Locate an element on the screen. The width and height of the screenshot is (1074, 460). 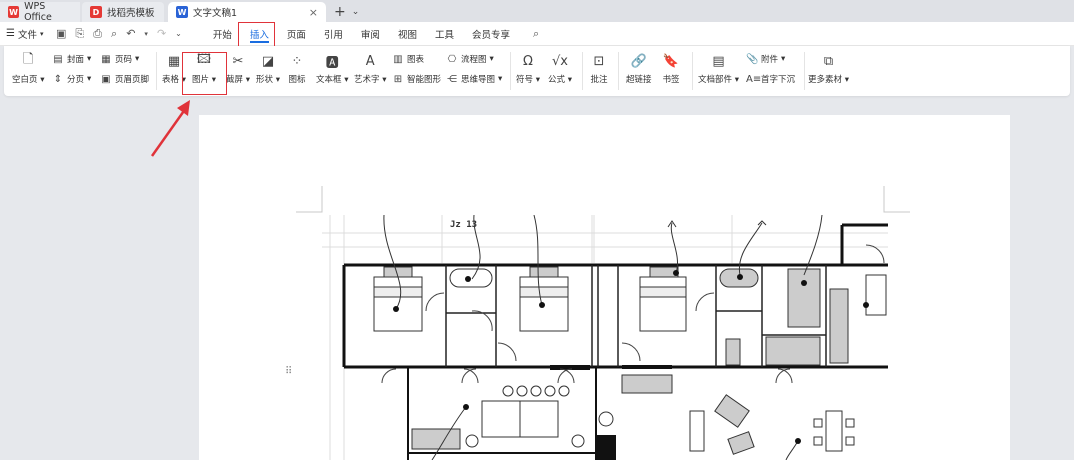
hyperlink-button: 🔗 超链接 is located at coordinates (639, 67).